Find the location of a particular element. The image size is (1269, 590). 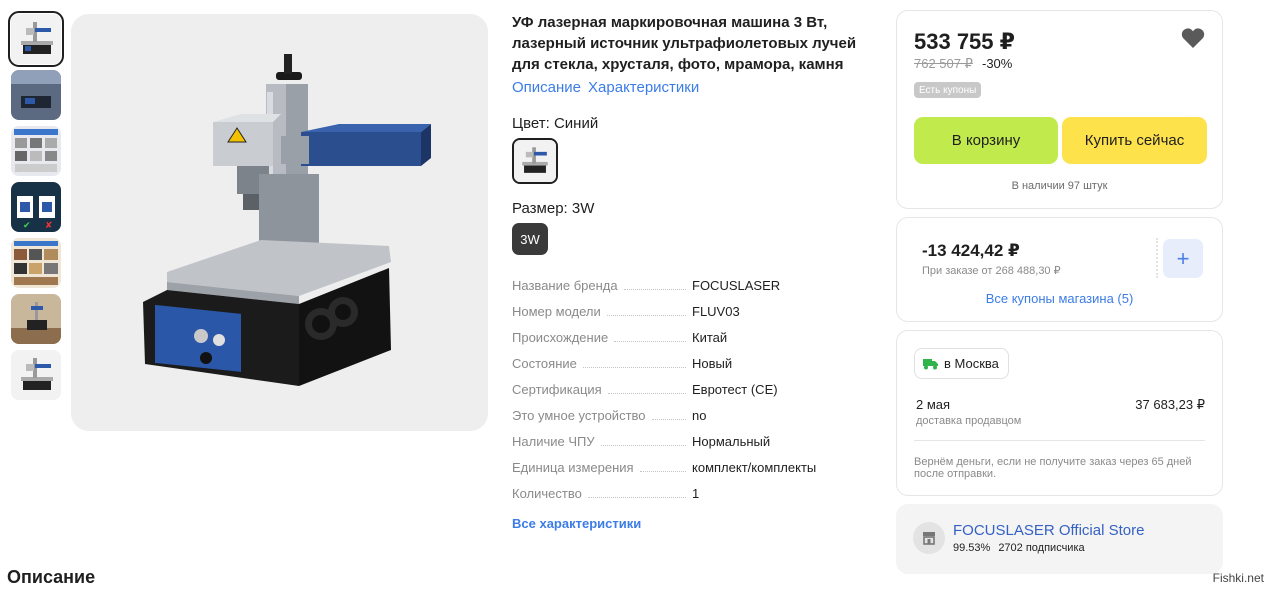

truck-icon is located at coordinates (930, 363).